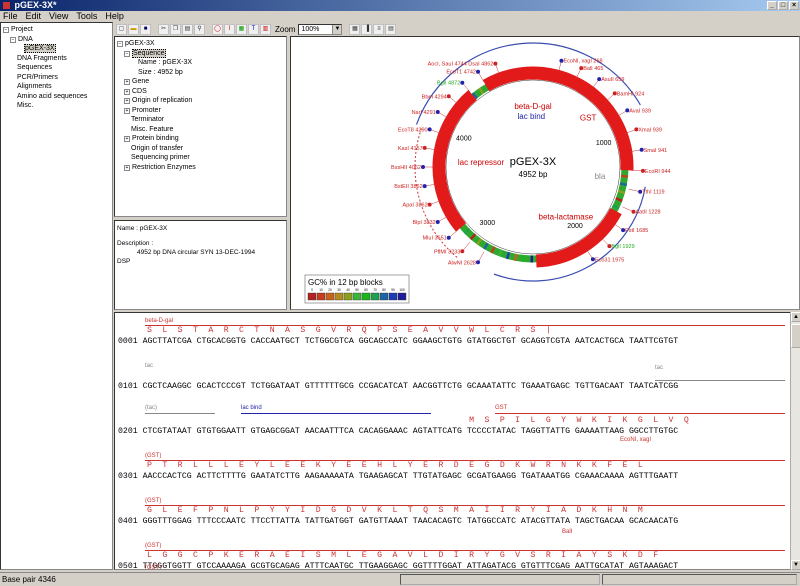 The width and height of the screenshot is (800, 586). What do you see at coordinates (187, 29) in the screenshot?
I see `paste-icon: ▤` at bounding box center [187, 29].